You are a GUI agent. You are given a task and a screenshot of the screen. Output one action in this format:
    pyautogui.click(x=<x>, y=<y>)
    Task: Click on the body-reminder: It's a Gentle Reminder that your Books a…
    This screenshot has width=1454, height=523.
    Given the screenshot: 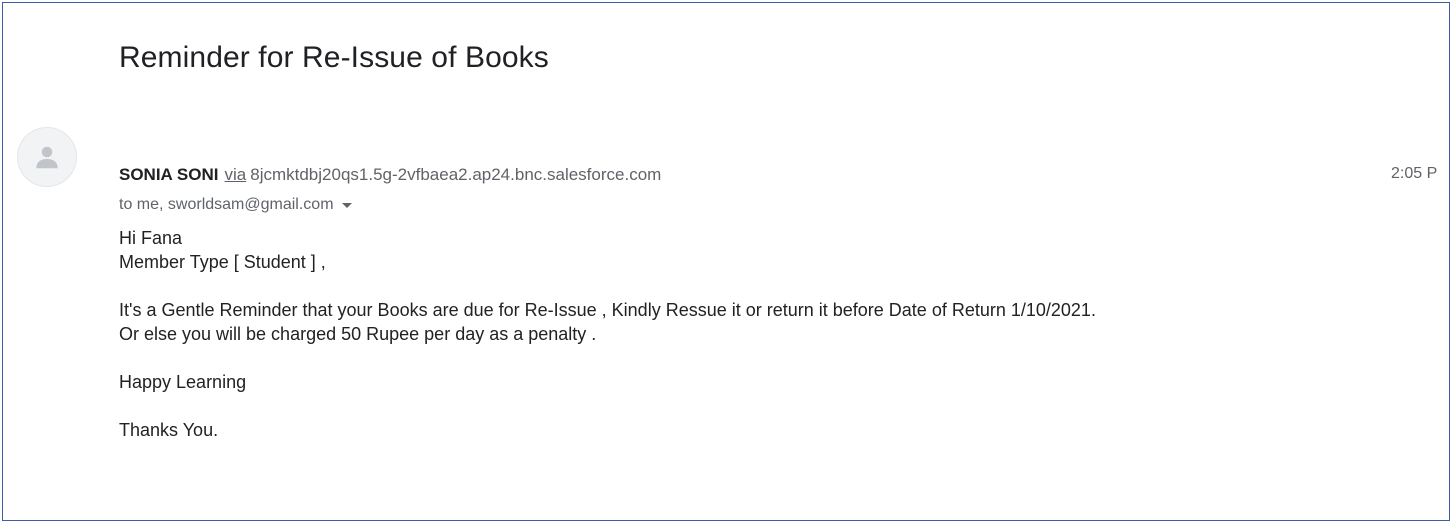 What is the action you would take?
    pyautogui.click(x=607, y=310)
    